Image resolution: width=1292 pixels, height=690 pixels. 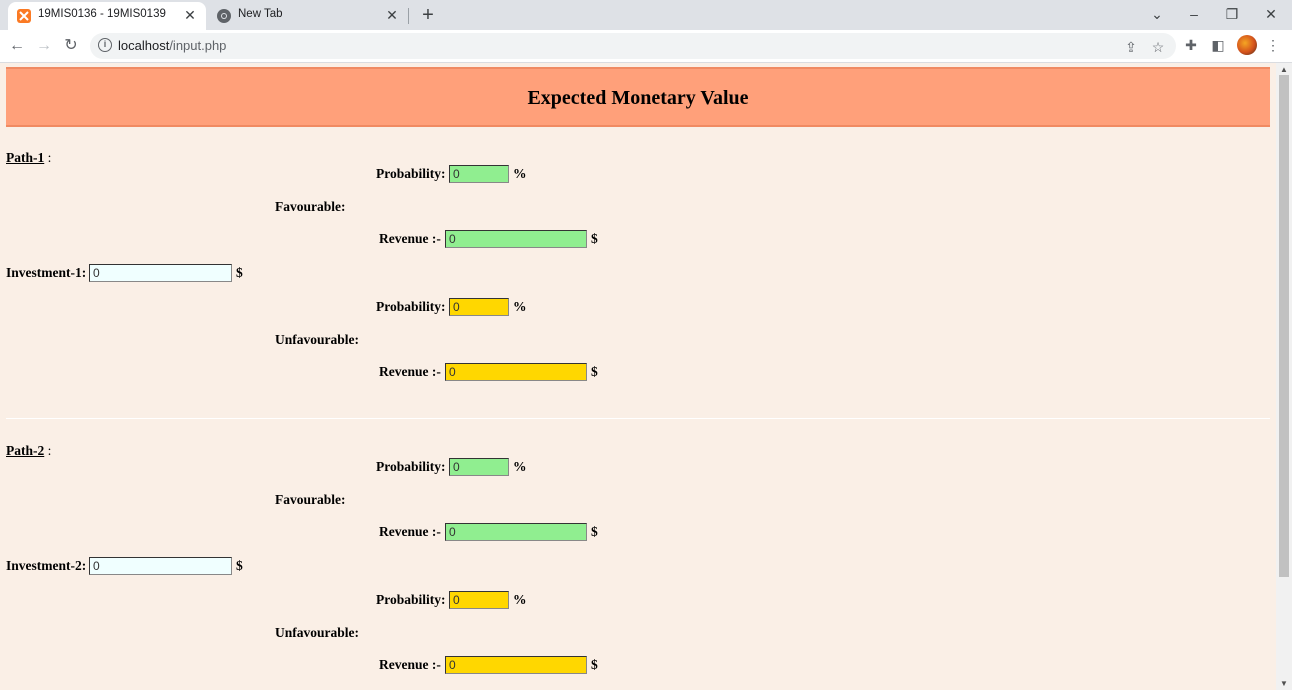 What do you see at coordinates (17, 46) in the screenshot?
I see `back-icon: ←` at bounding box center [17, 46].